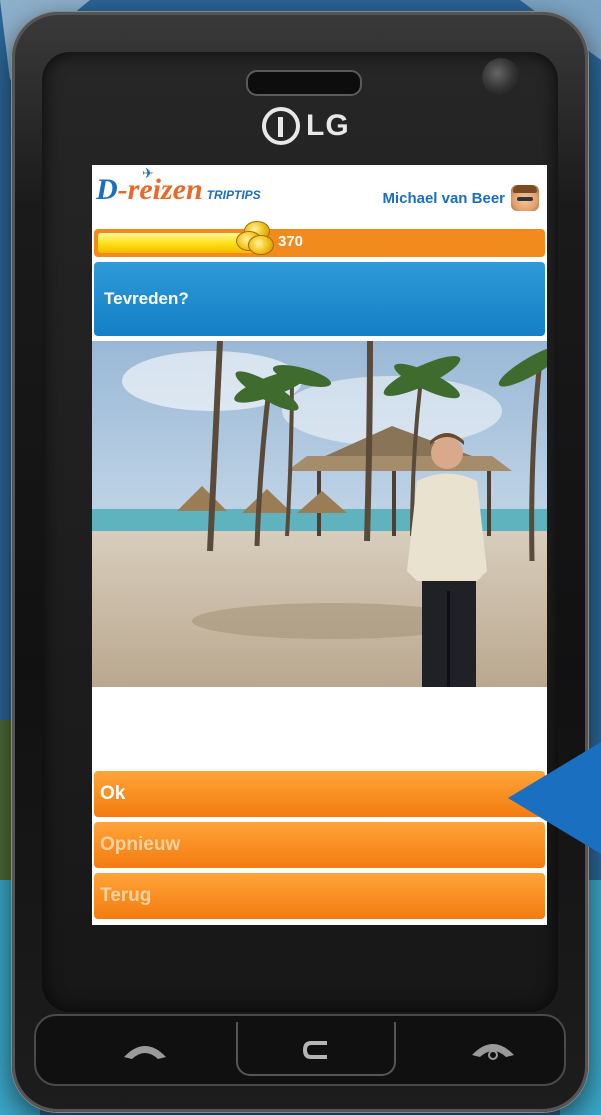  Describe the element at coordinates (501, 77) in the screenshot. I see `front-camera` at that location.